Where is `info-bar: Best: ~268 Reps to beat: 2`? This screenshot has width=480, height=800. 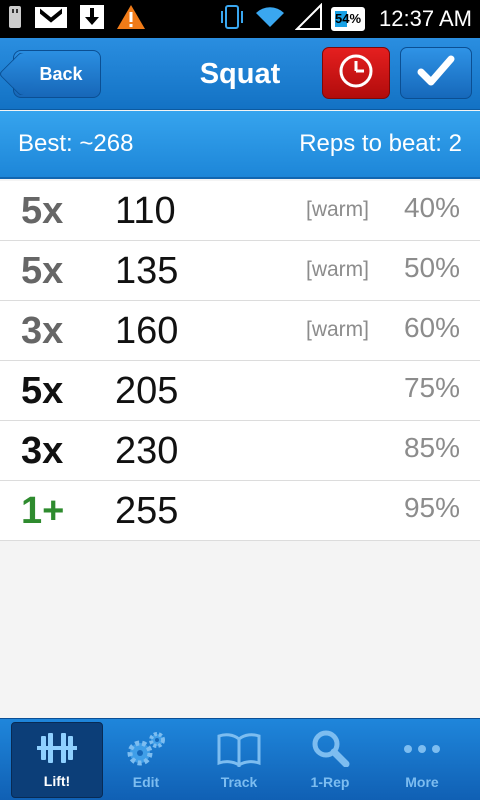 info-bar: Best: ~268 Reps to beat: 2 is located at coordinates (240, 145).